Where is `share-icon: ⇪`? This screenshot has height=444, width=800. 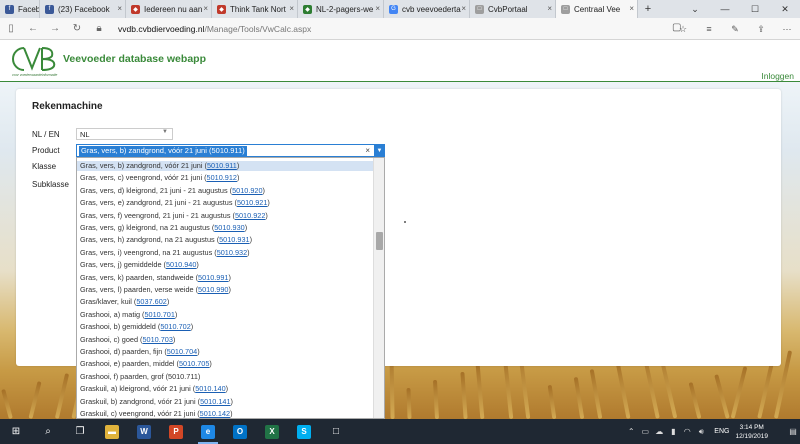
share-icon: ⇪ is located at coordinates (761, 29).